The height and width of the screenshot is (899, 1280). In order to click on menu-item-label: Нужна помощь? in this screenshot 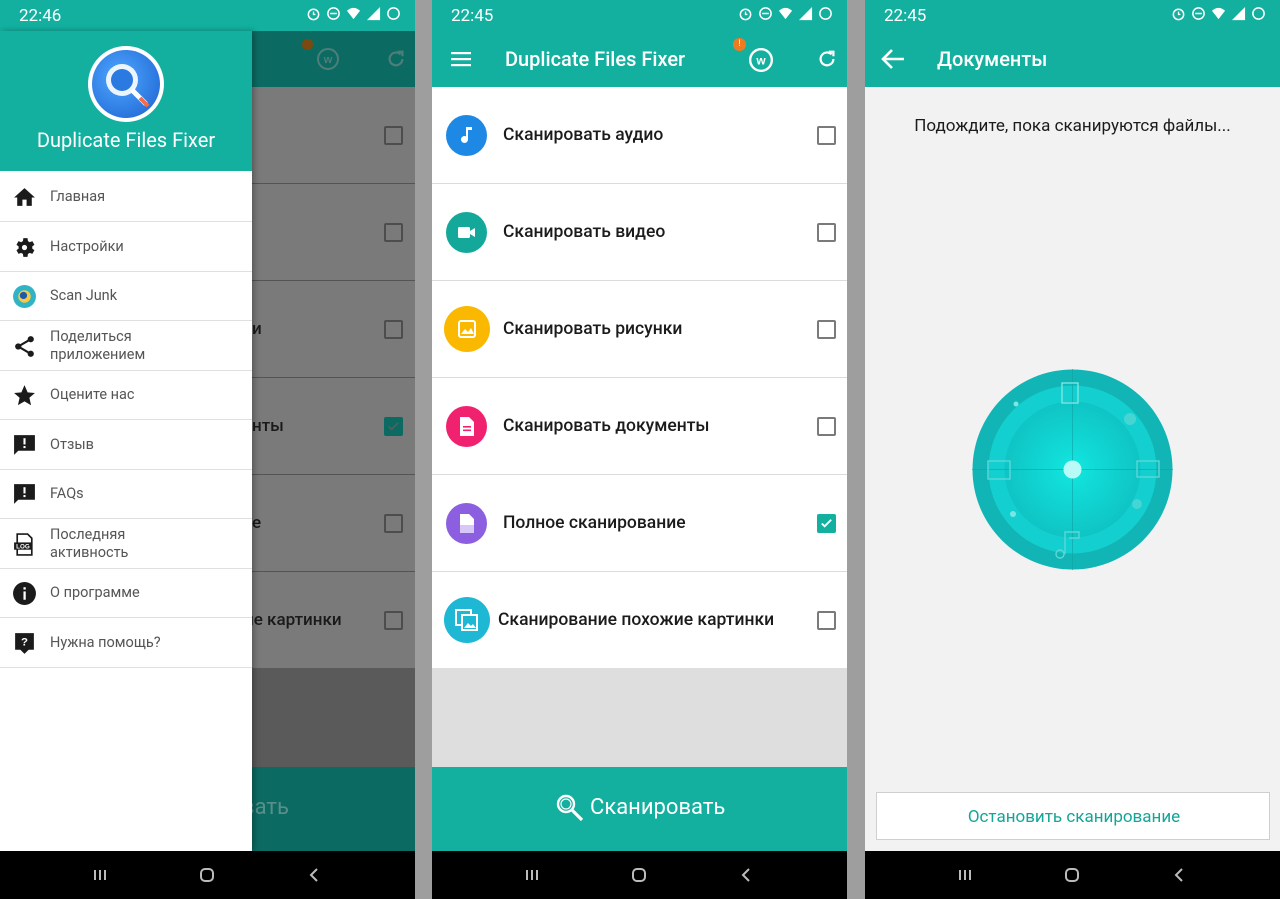, I will do `click(105, 642)`.